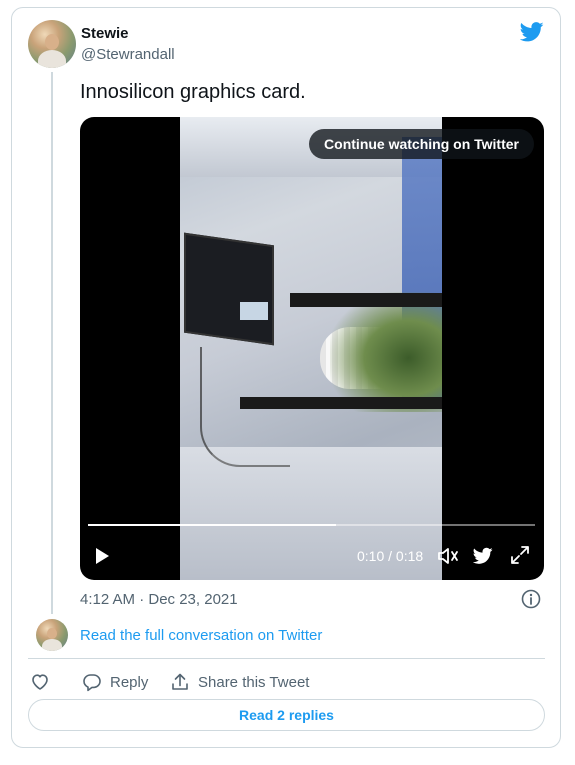  Describe the element at coordinates (286, 658) in the screenshot. I see `divider` at that location.